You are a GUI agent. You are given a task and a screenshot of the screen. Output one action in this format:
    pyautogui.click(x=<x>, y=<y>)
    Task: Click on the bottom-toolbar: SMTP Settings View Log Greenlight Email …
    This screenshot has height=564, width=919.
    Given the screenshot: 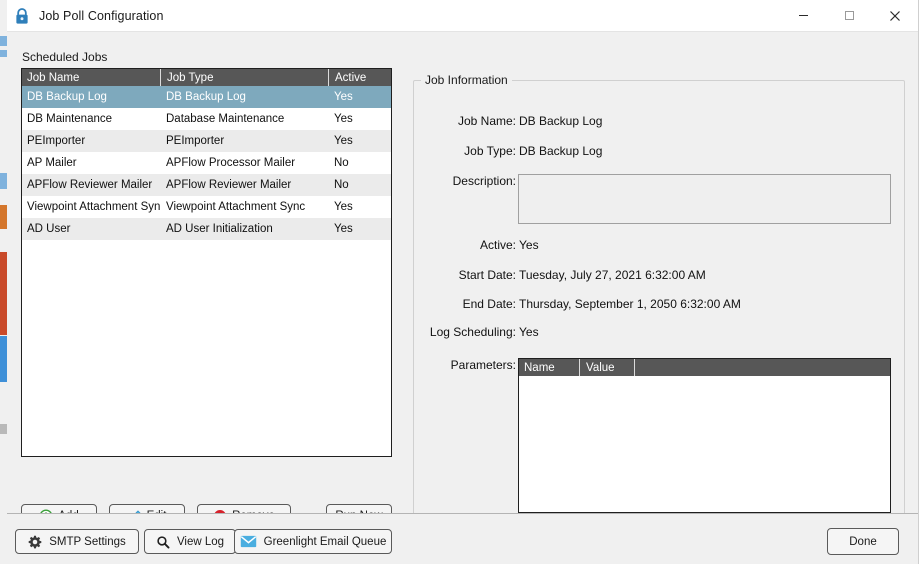 What is the action you would take?
    pyautogui.click(x=462, y=539)
    